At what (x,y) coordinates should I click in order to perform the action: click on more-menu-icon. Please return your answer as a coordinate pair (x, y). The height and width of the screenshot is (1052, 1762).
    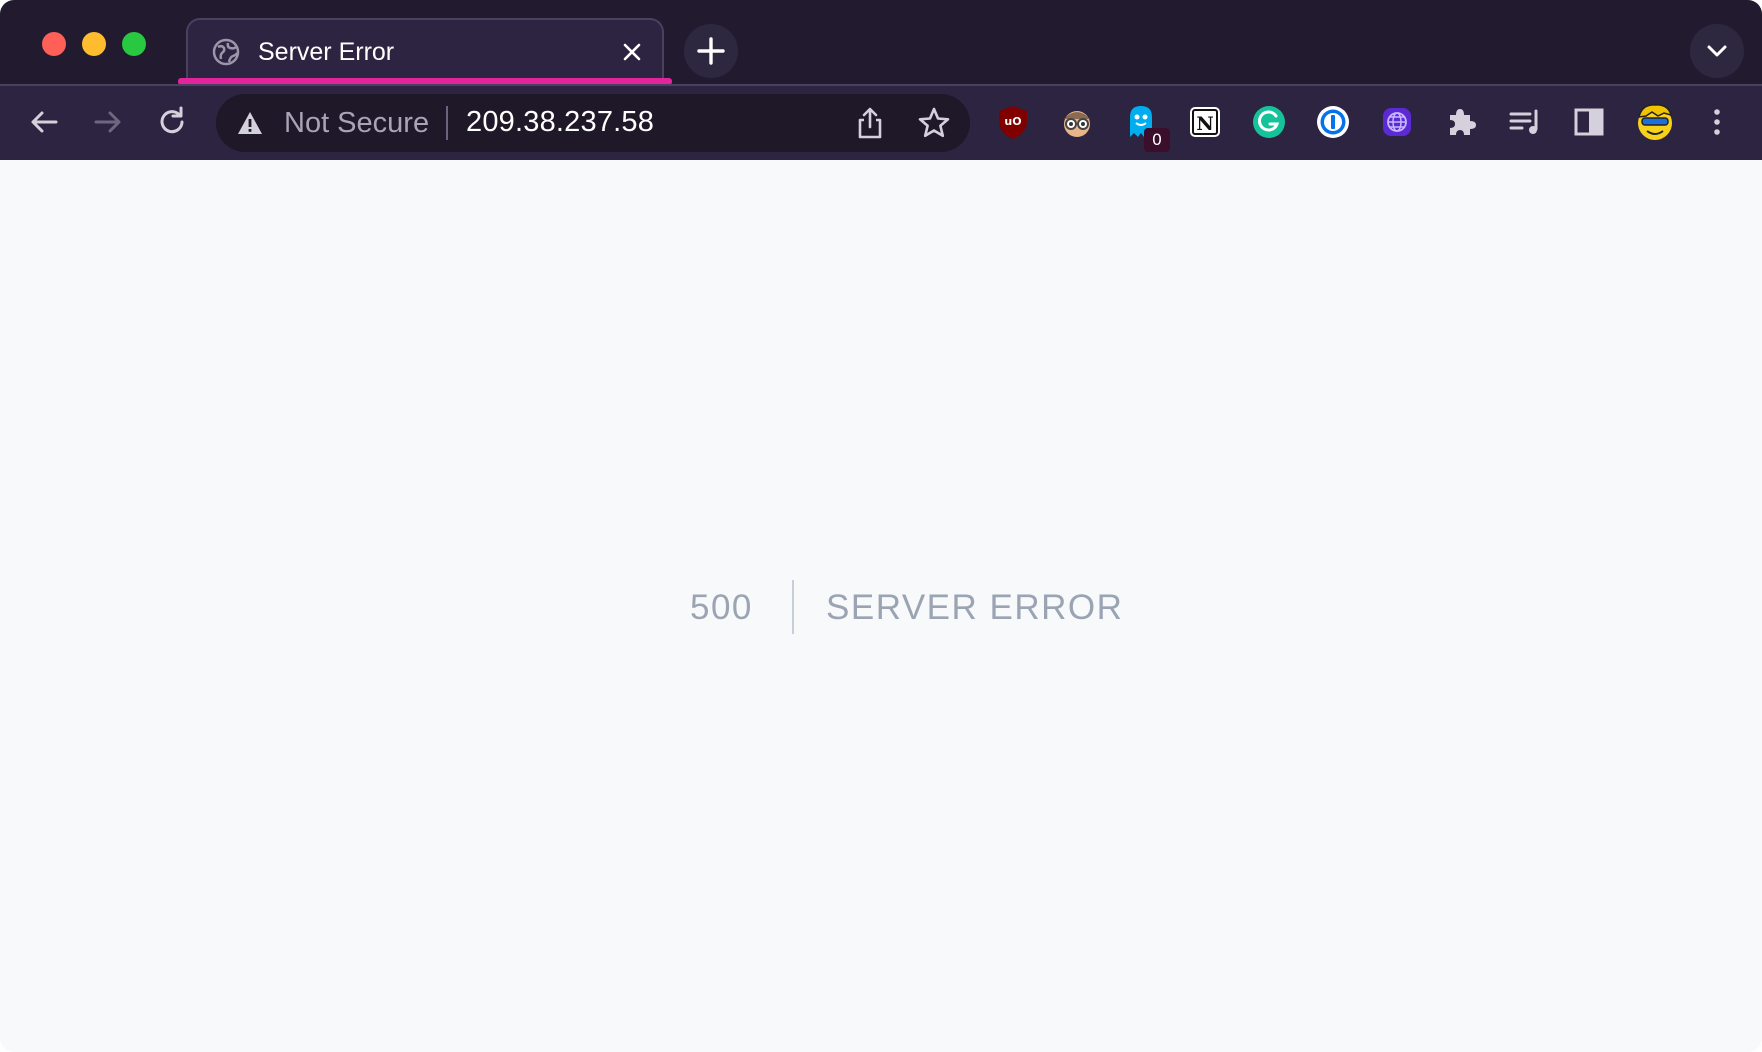
    Looking at the image, I should click on (1717, 122).